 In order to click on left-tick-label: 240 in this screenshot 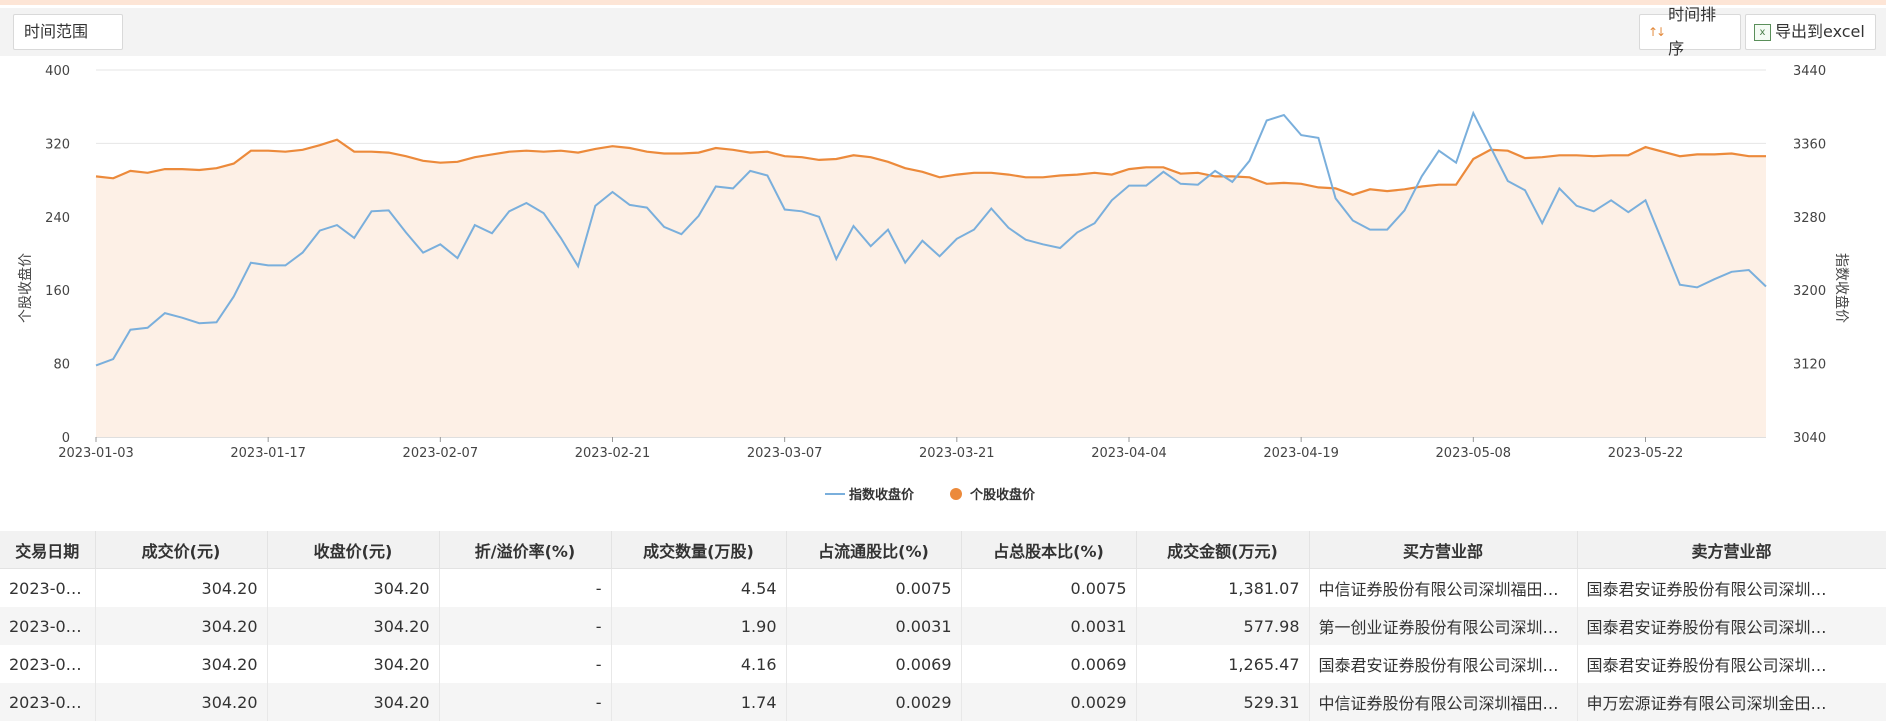, I will do `click(57, 218)`.